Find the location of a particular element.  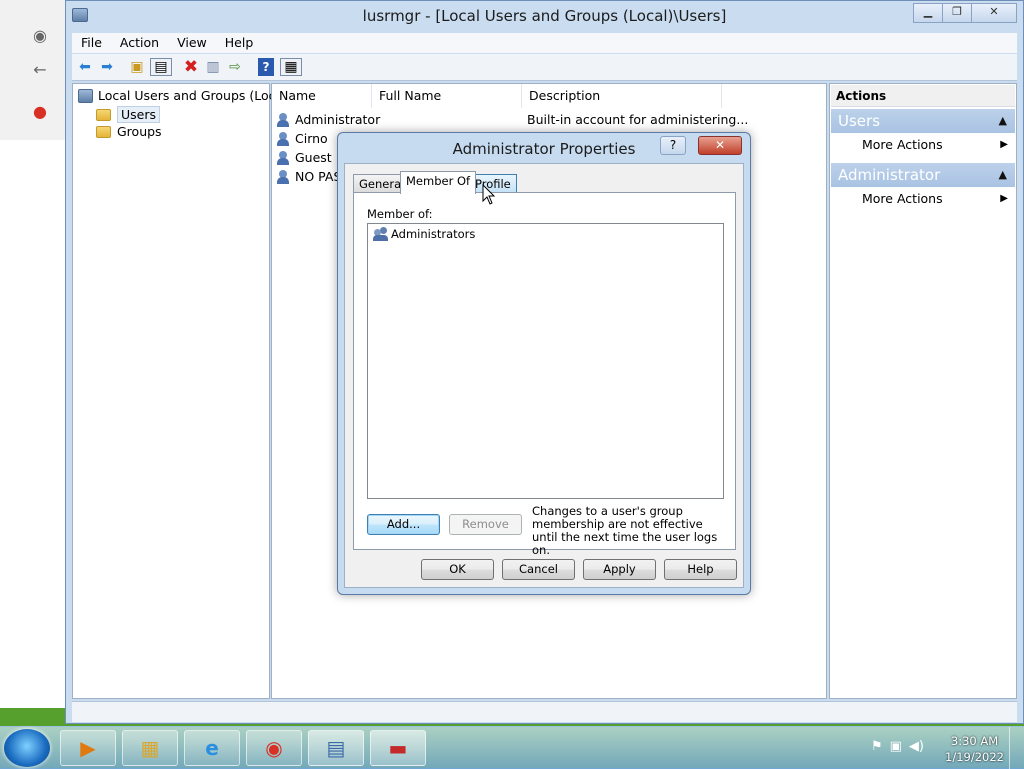

mouse-cursor-icon is located at coordinates (489, 194).